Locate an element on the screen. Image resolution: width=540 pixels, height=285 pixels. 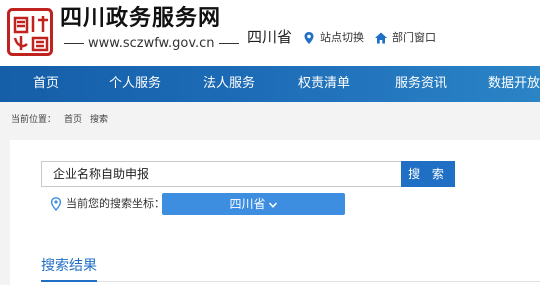
breadcrumb-search: 搜索 is located at coordinates (99, 120).